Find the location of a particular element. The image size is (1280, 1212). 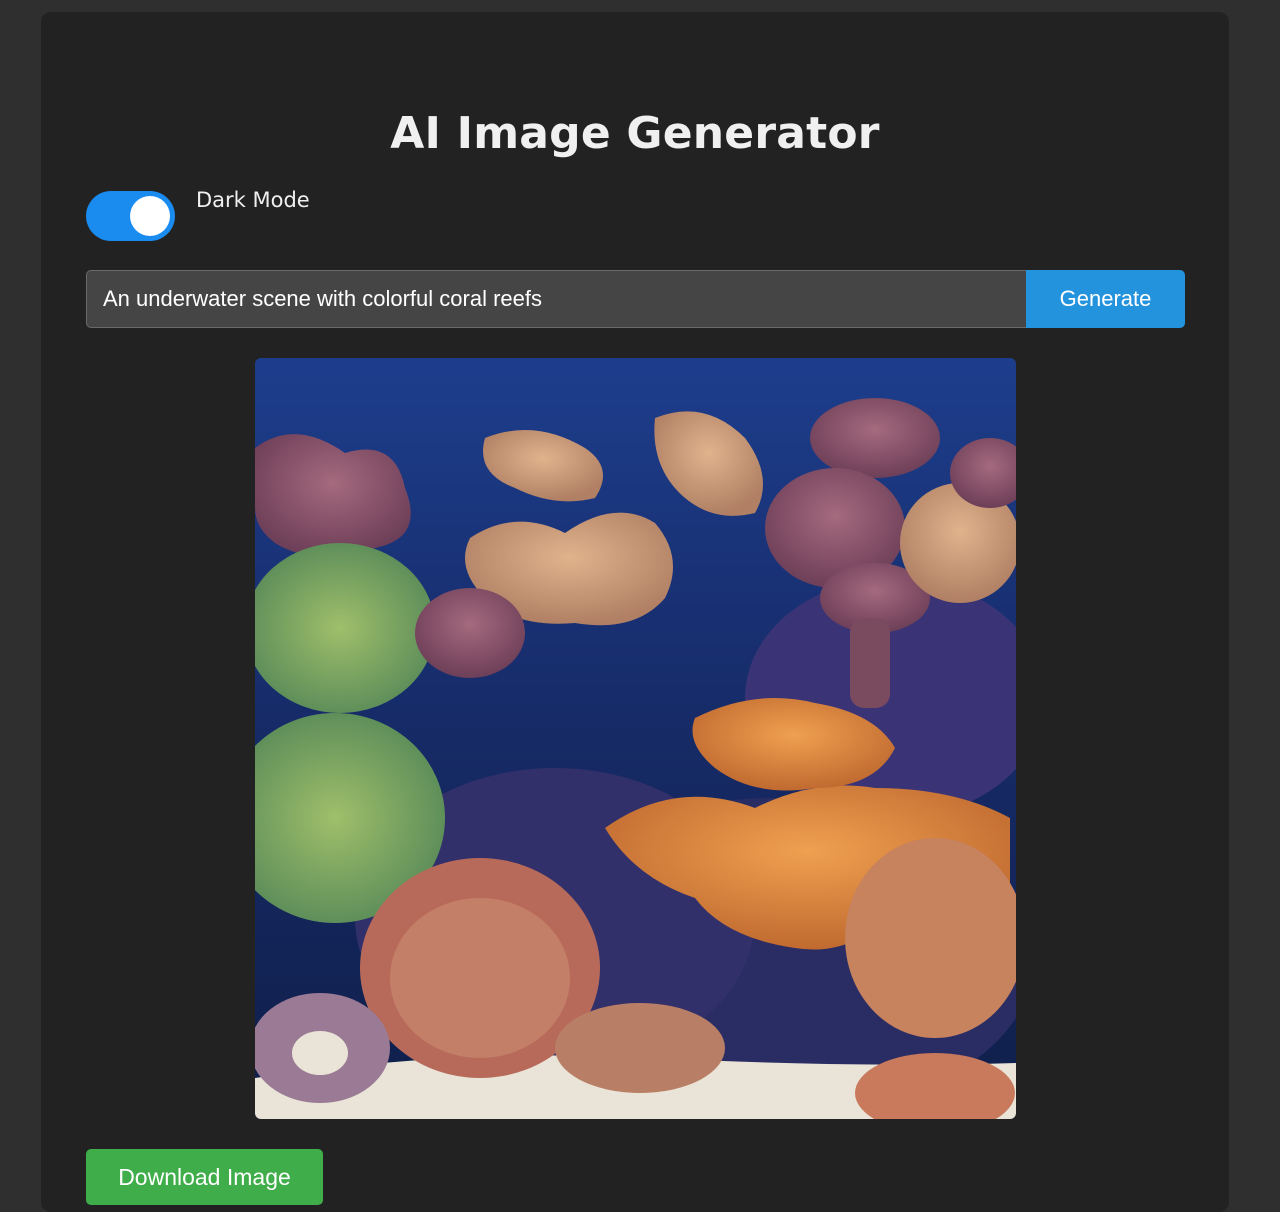

prompt-input is located at coordinates (556, 299).